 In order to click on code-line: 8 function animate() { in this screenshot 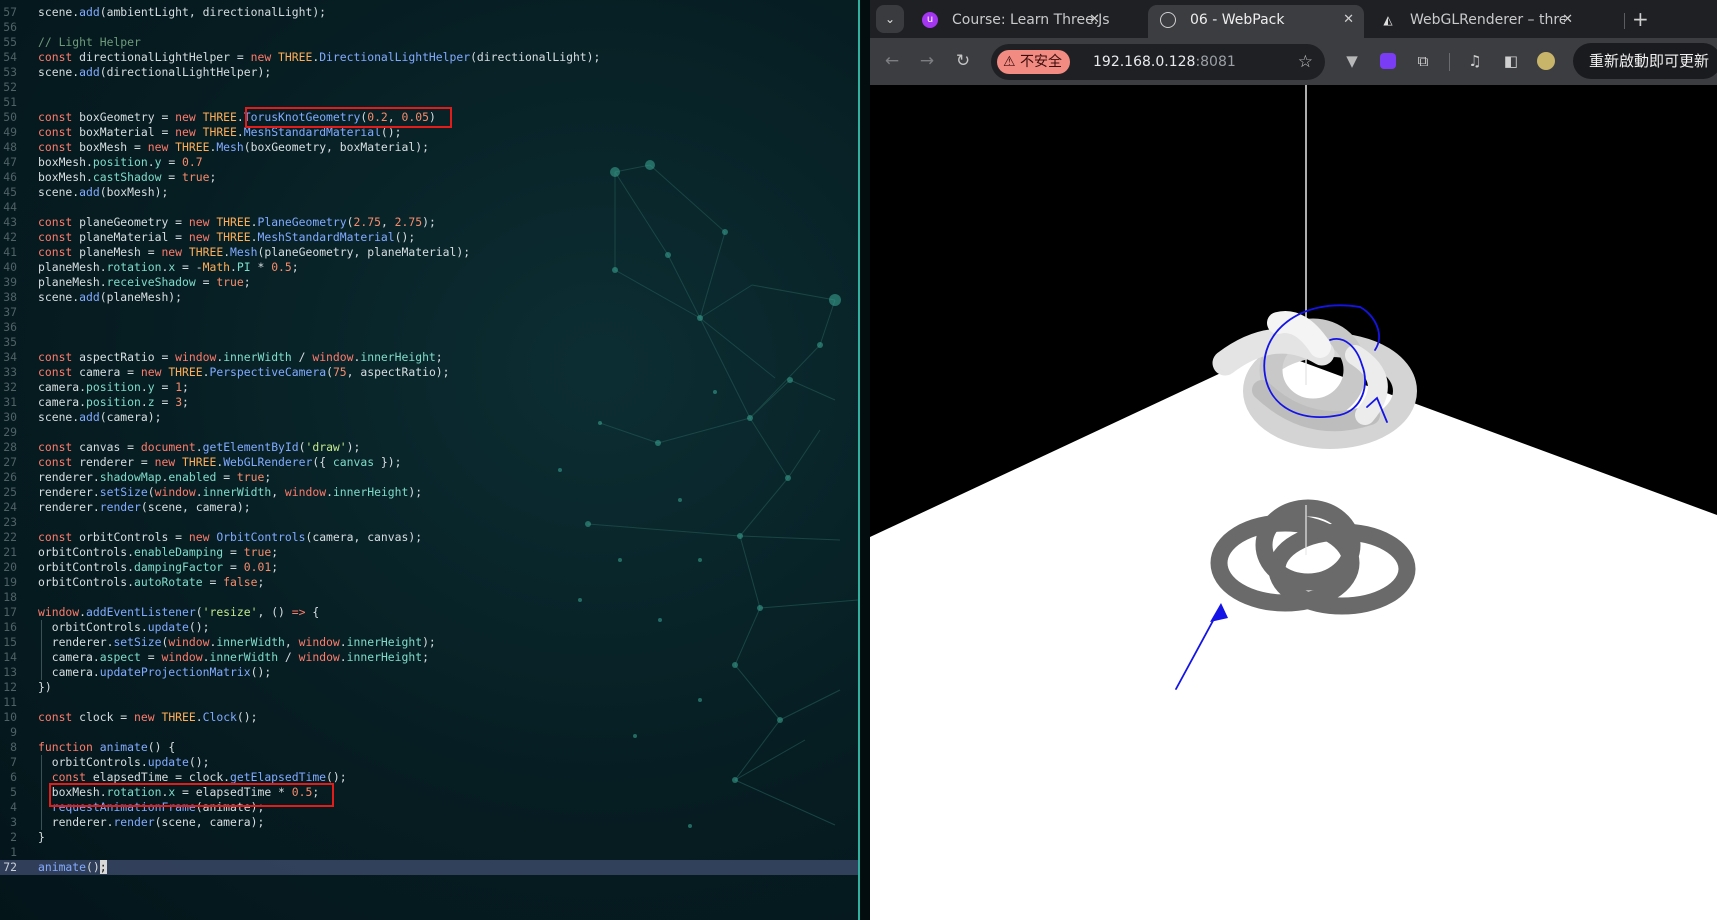, I will do `click(429, 747)`.